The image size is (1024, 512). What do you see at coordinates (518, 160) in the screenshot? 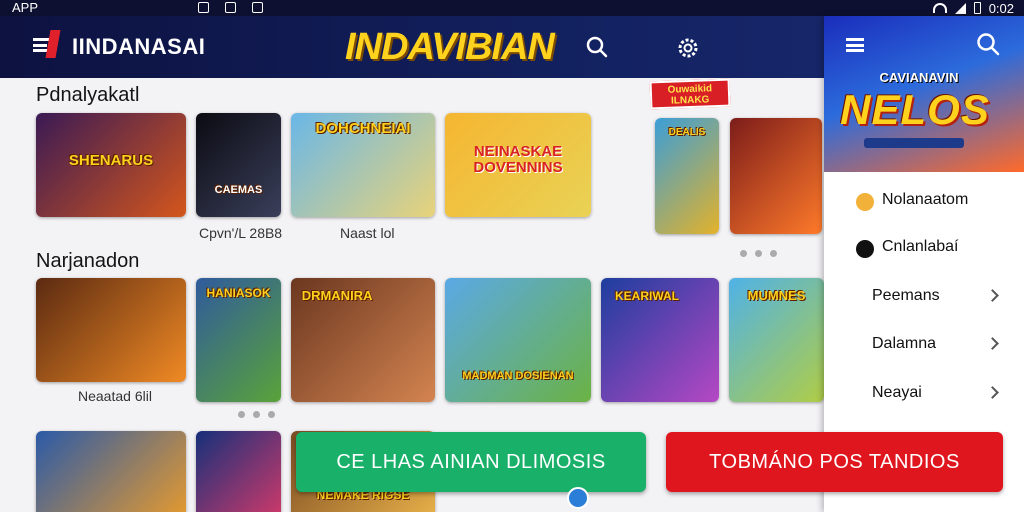
I see `game-card-title: NEINASKAE DOVENNINS` at bounding box center [518, 160].